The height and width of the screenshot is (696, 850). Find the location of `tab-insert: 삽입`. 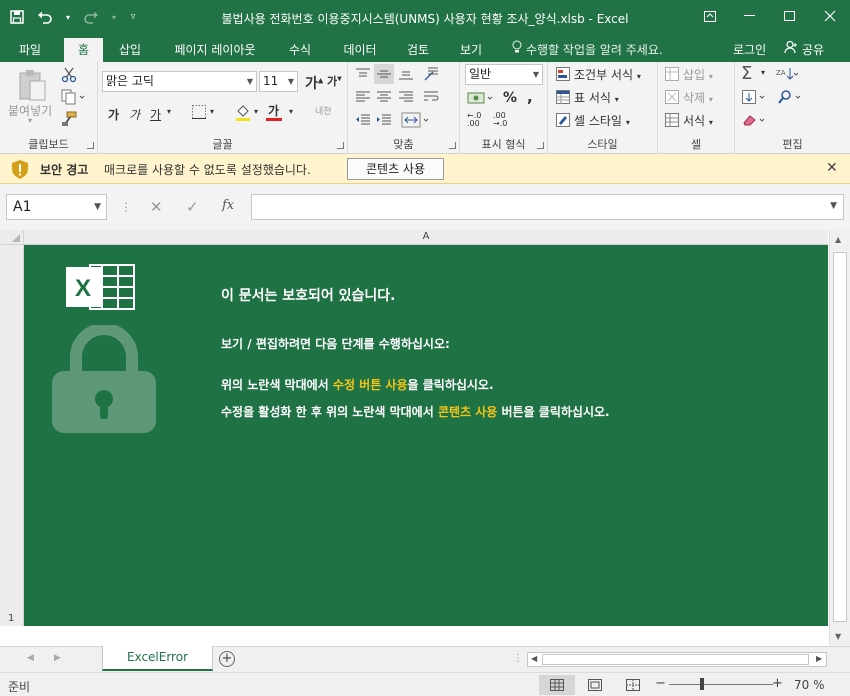

tab-insert: 삽입 is located at coordinates (130, 50).